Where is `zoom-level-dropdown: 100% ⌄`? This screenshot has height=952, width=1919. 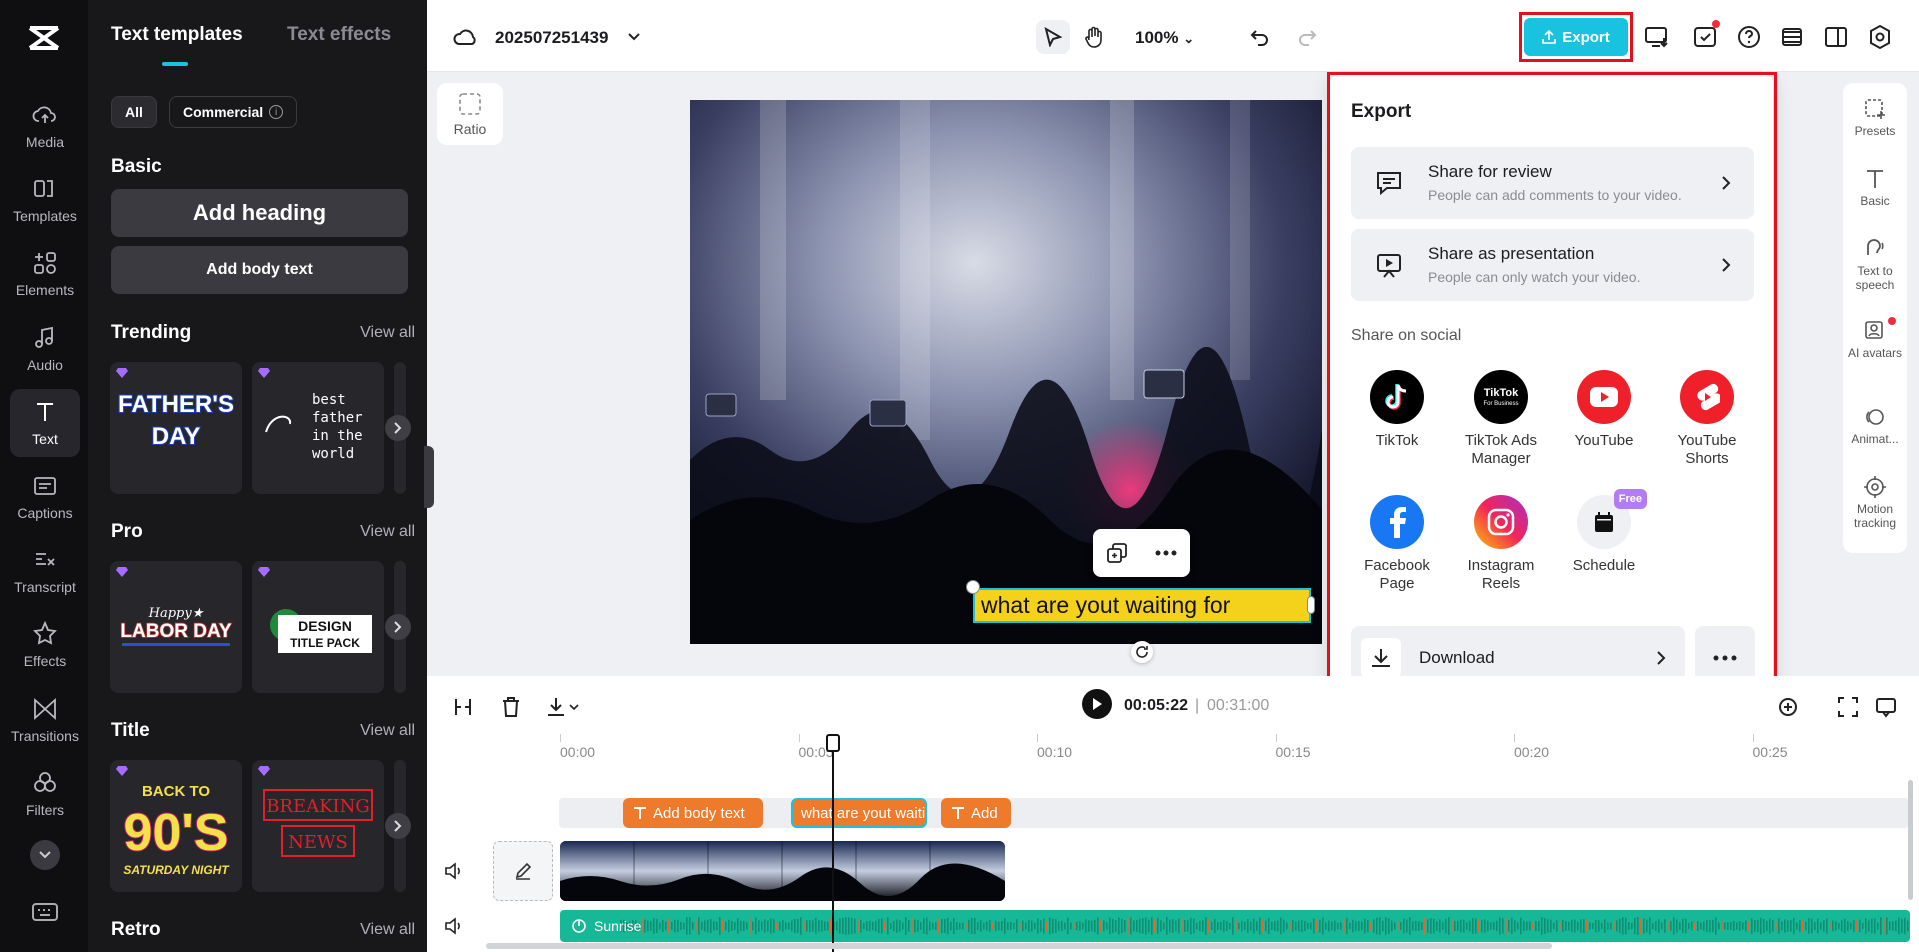
zoom-level-dropdown: 100% ⌄ is located at coordinates (1164, 38).